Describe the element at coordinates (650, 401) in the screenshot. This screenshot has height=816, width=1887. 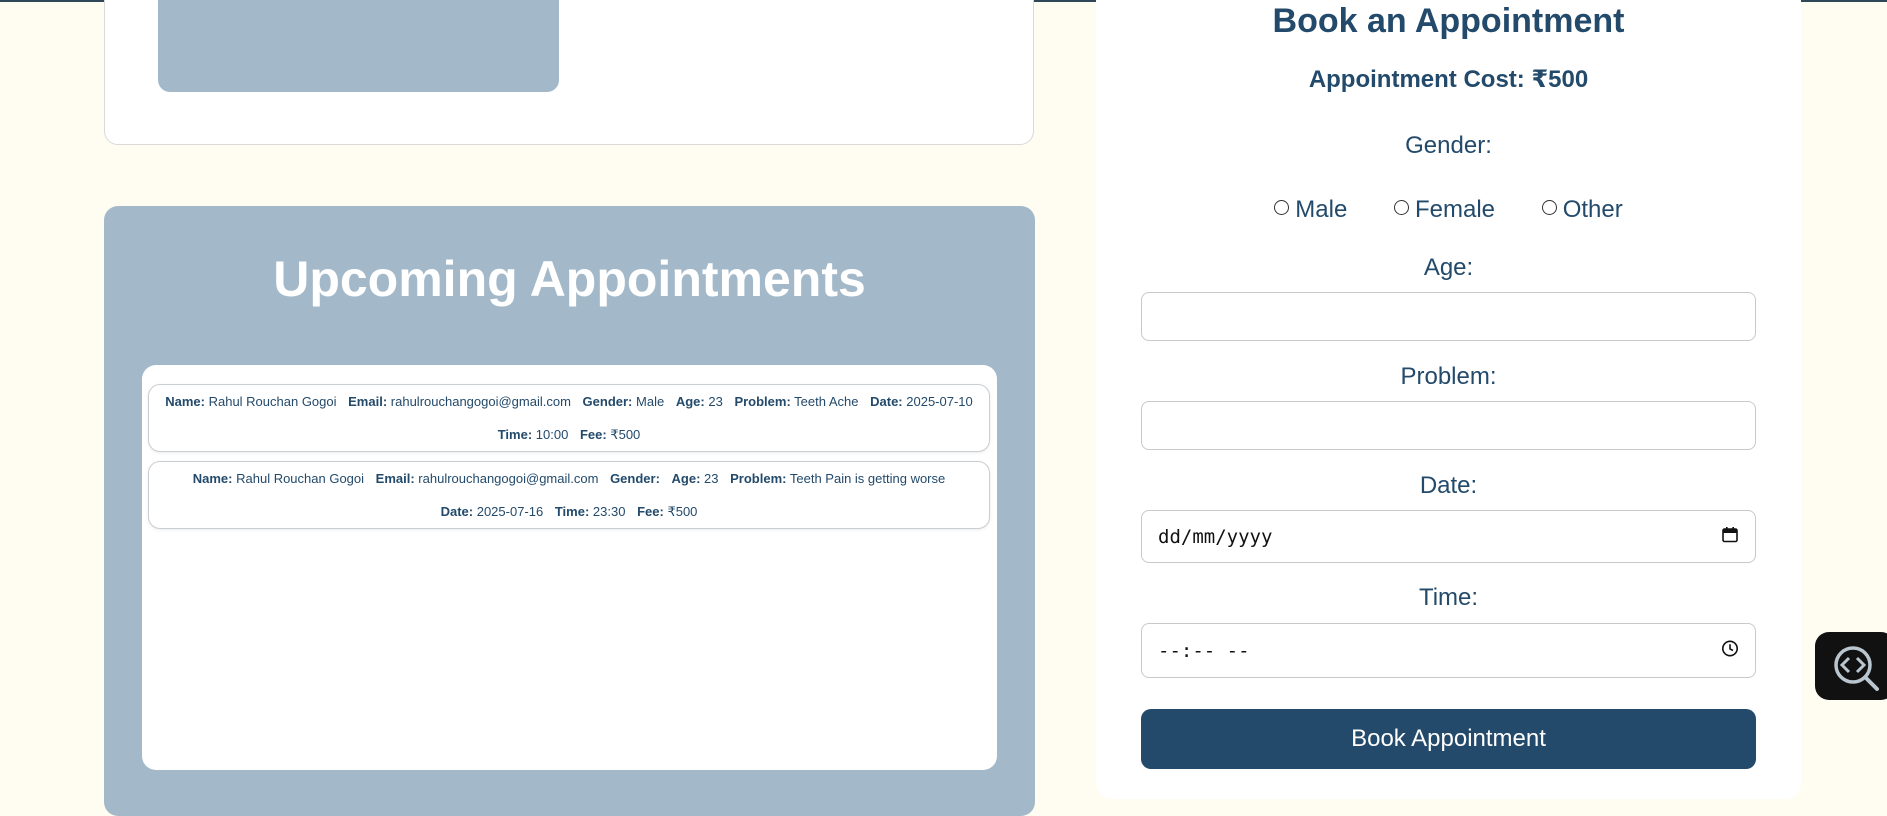
I see `appointment-gender: Male` at that location.